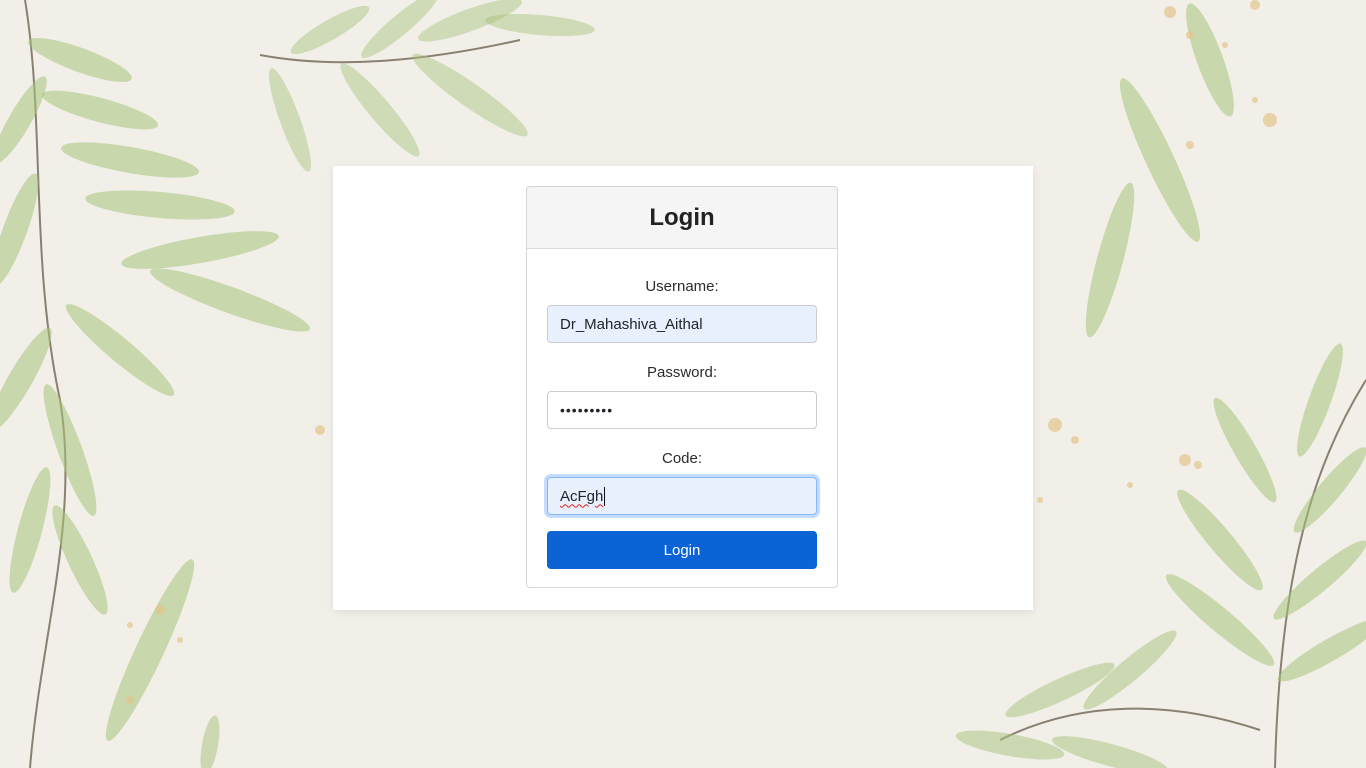 The height and width of the screenshot is (768, 1366). What do you see at coordinates (682, 372) in the screenshot?
I see `password-label: Password:` at bounding box center [682, 372].